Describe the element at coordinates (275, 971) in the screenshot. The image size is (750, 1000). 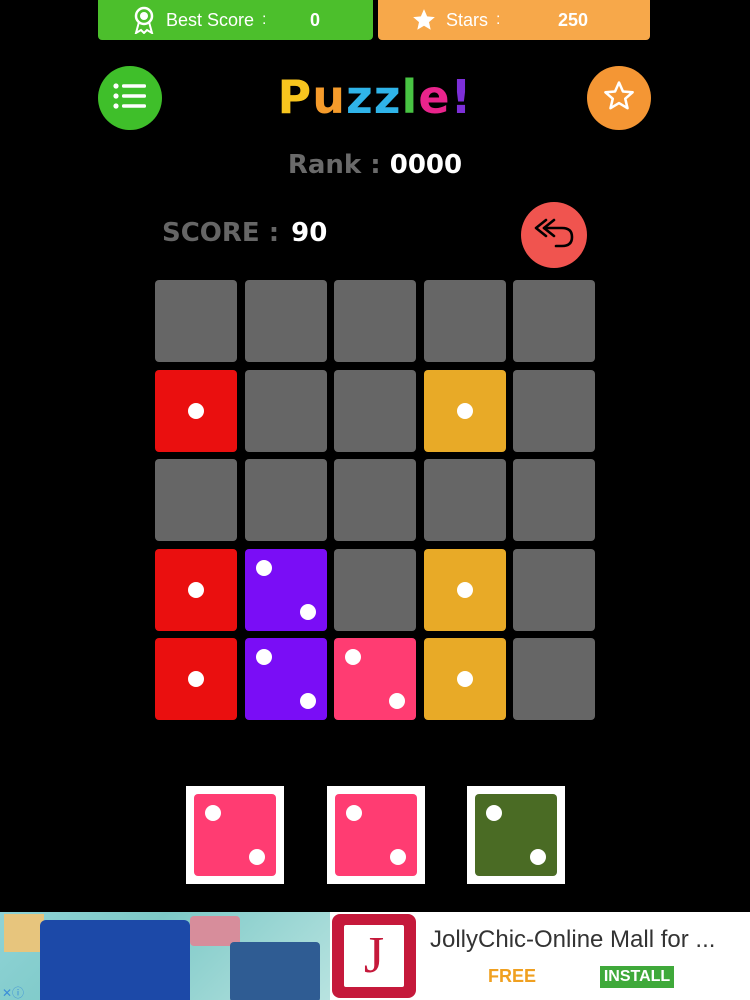
I see `ad-image-jeans` at that location.